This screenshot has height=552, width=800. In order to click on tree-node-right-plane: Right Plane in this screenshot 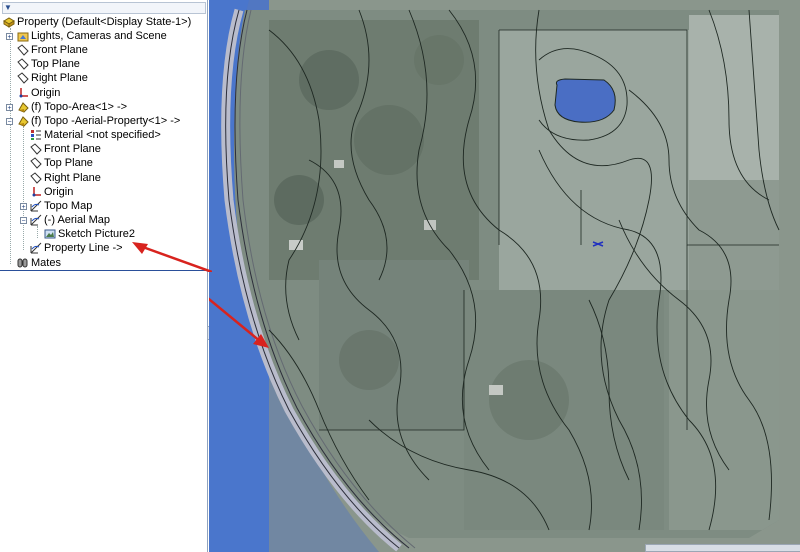, I will do `click(52, 78)`.